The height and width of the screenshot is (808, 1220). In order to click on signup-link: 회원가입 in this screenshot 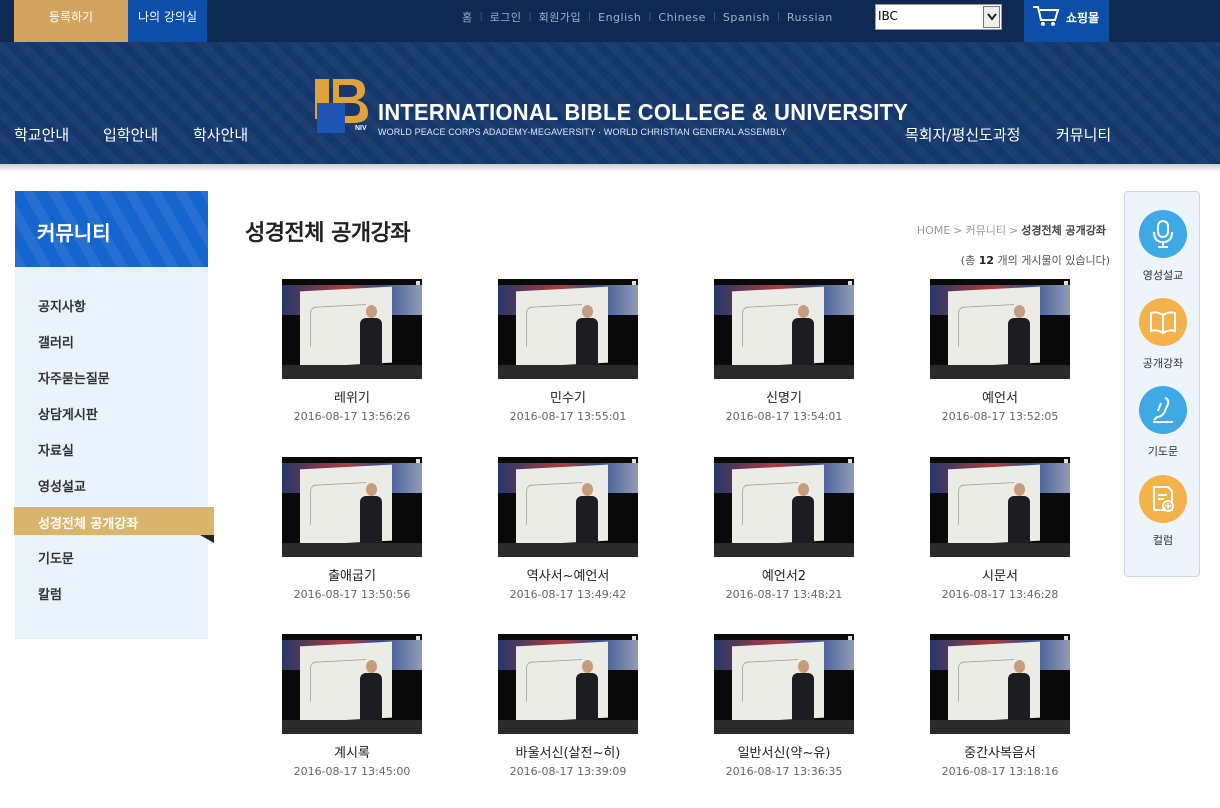, I will do `click(560, 17)`.